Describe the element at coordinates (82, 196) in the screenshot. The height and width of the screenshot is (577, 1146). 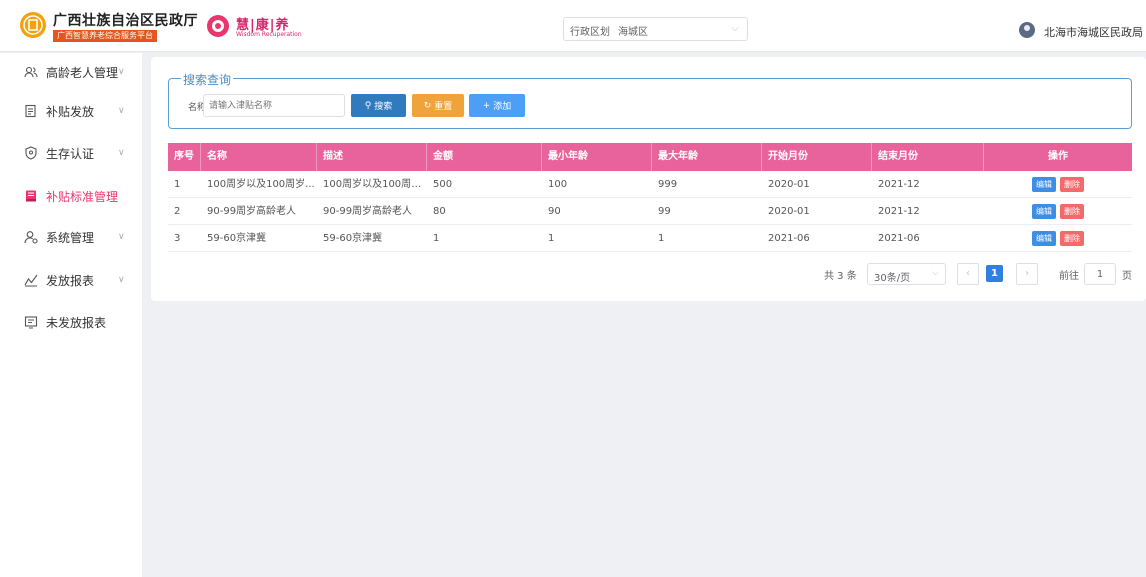
I see `sidebar-item-label: 补贴标准管理` at that location.